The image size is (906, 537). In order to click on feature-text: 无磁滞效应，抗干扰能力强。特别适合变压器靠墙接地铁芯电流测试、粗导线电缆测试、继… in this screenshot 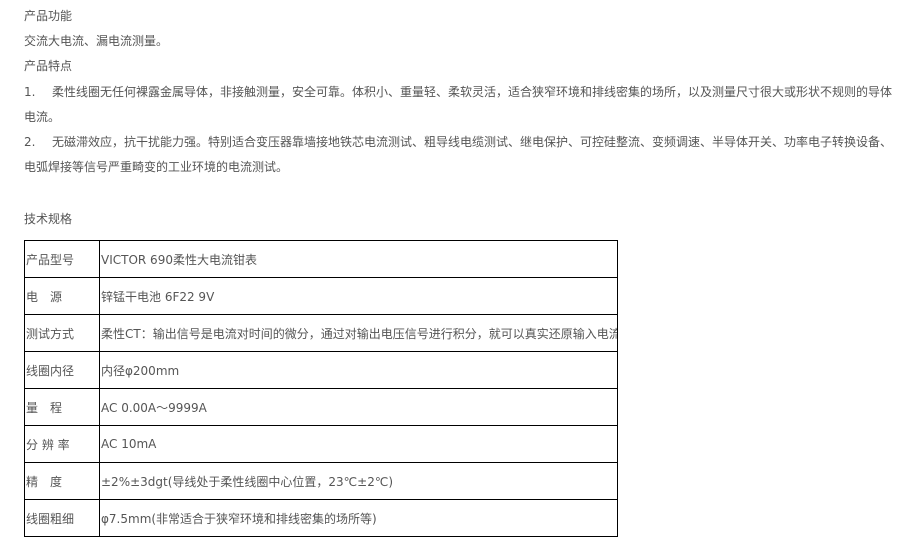, I will do `click(472, 142)`.